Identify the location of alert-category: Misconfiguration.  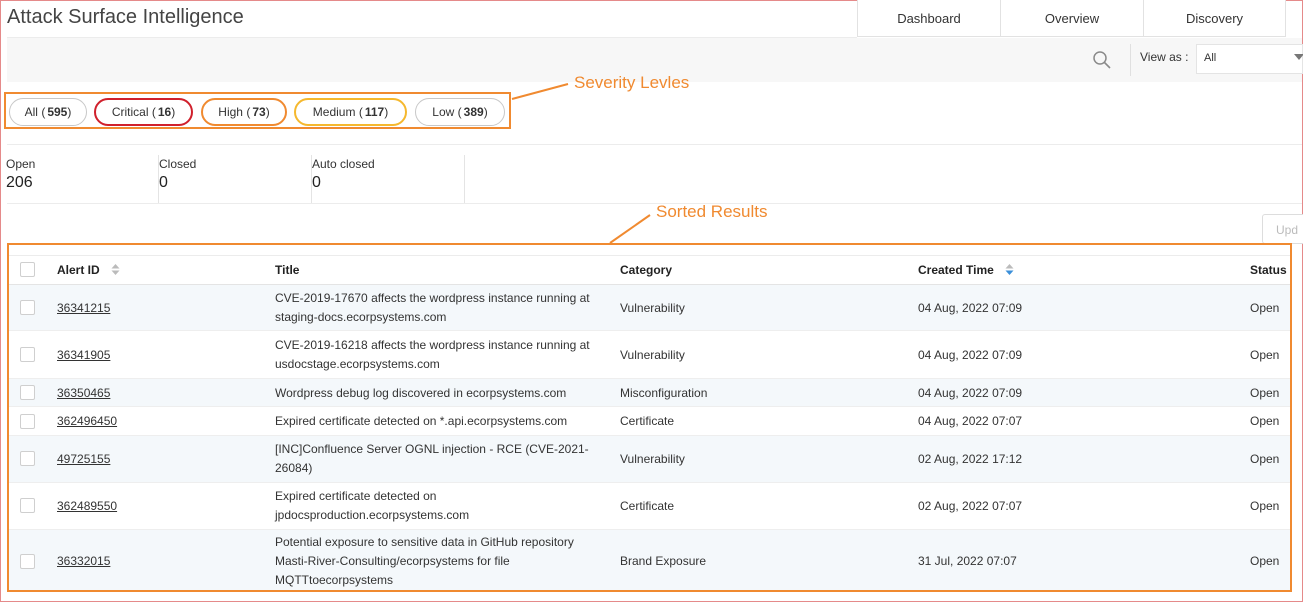
(664, 393).